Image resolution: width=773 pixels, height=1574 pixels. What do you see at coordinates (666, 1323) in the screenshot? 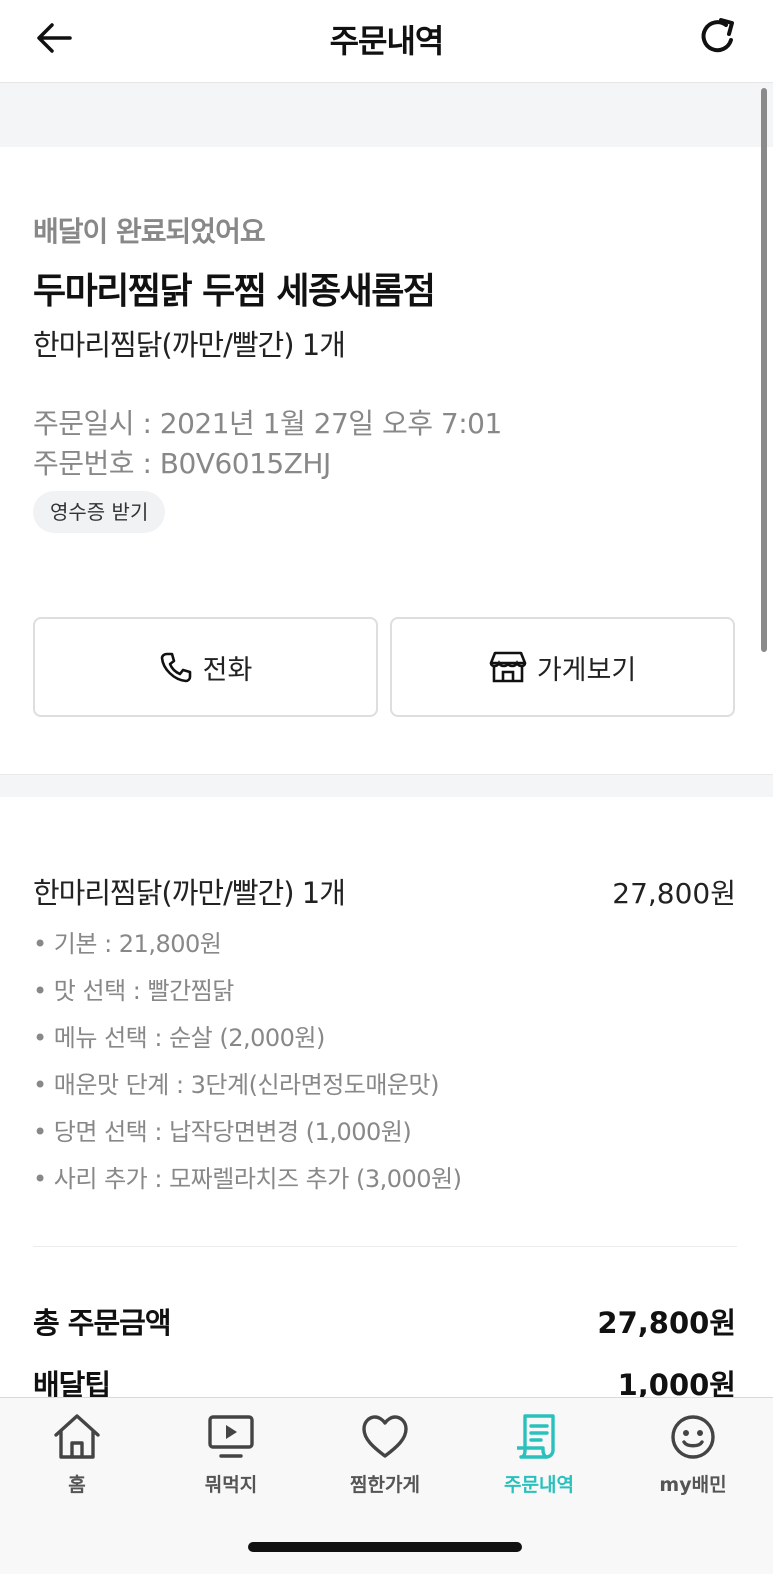
I see `total-amount-value: 27,800원` at bounding box center [666, 1323].